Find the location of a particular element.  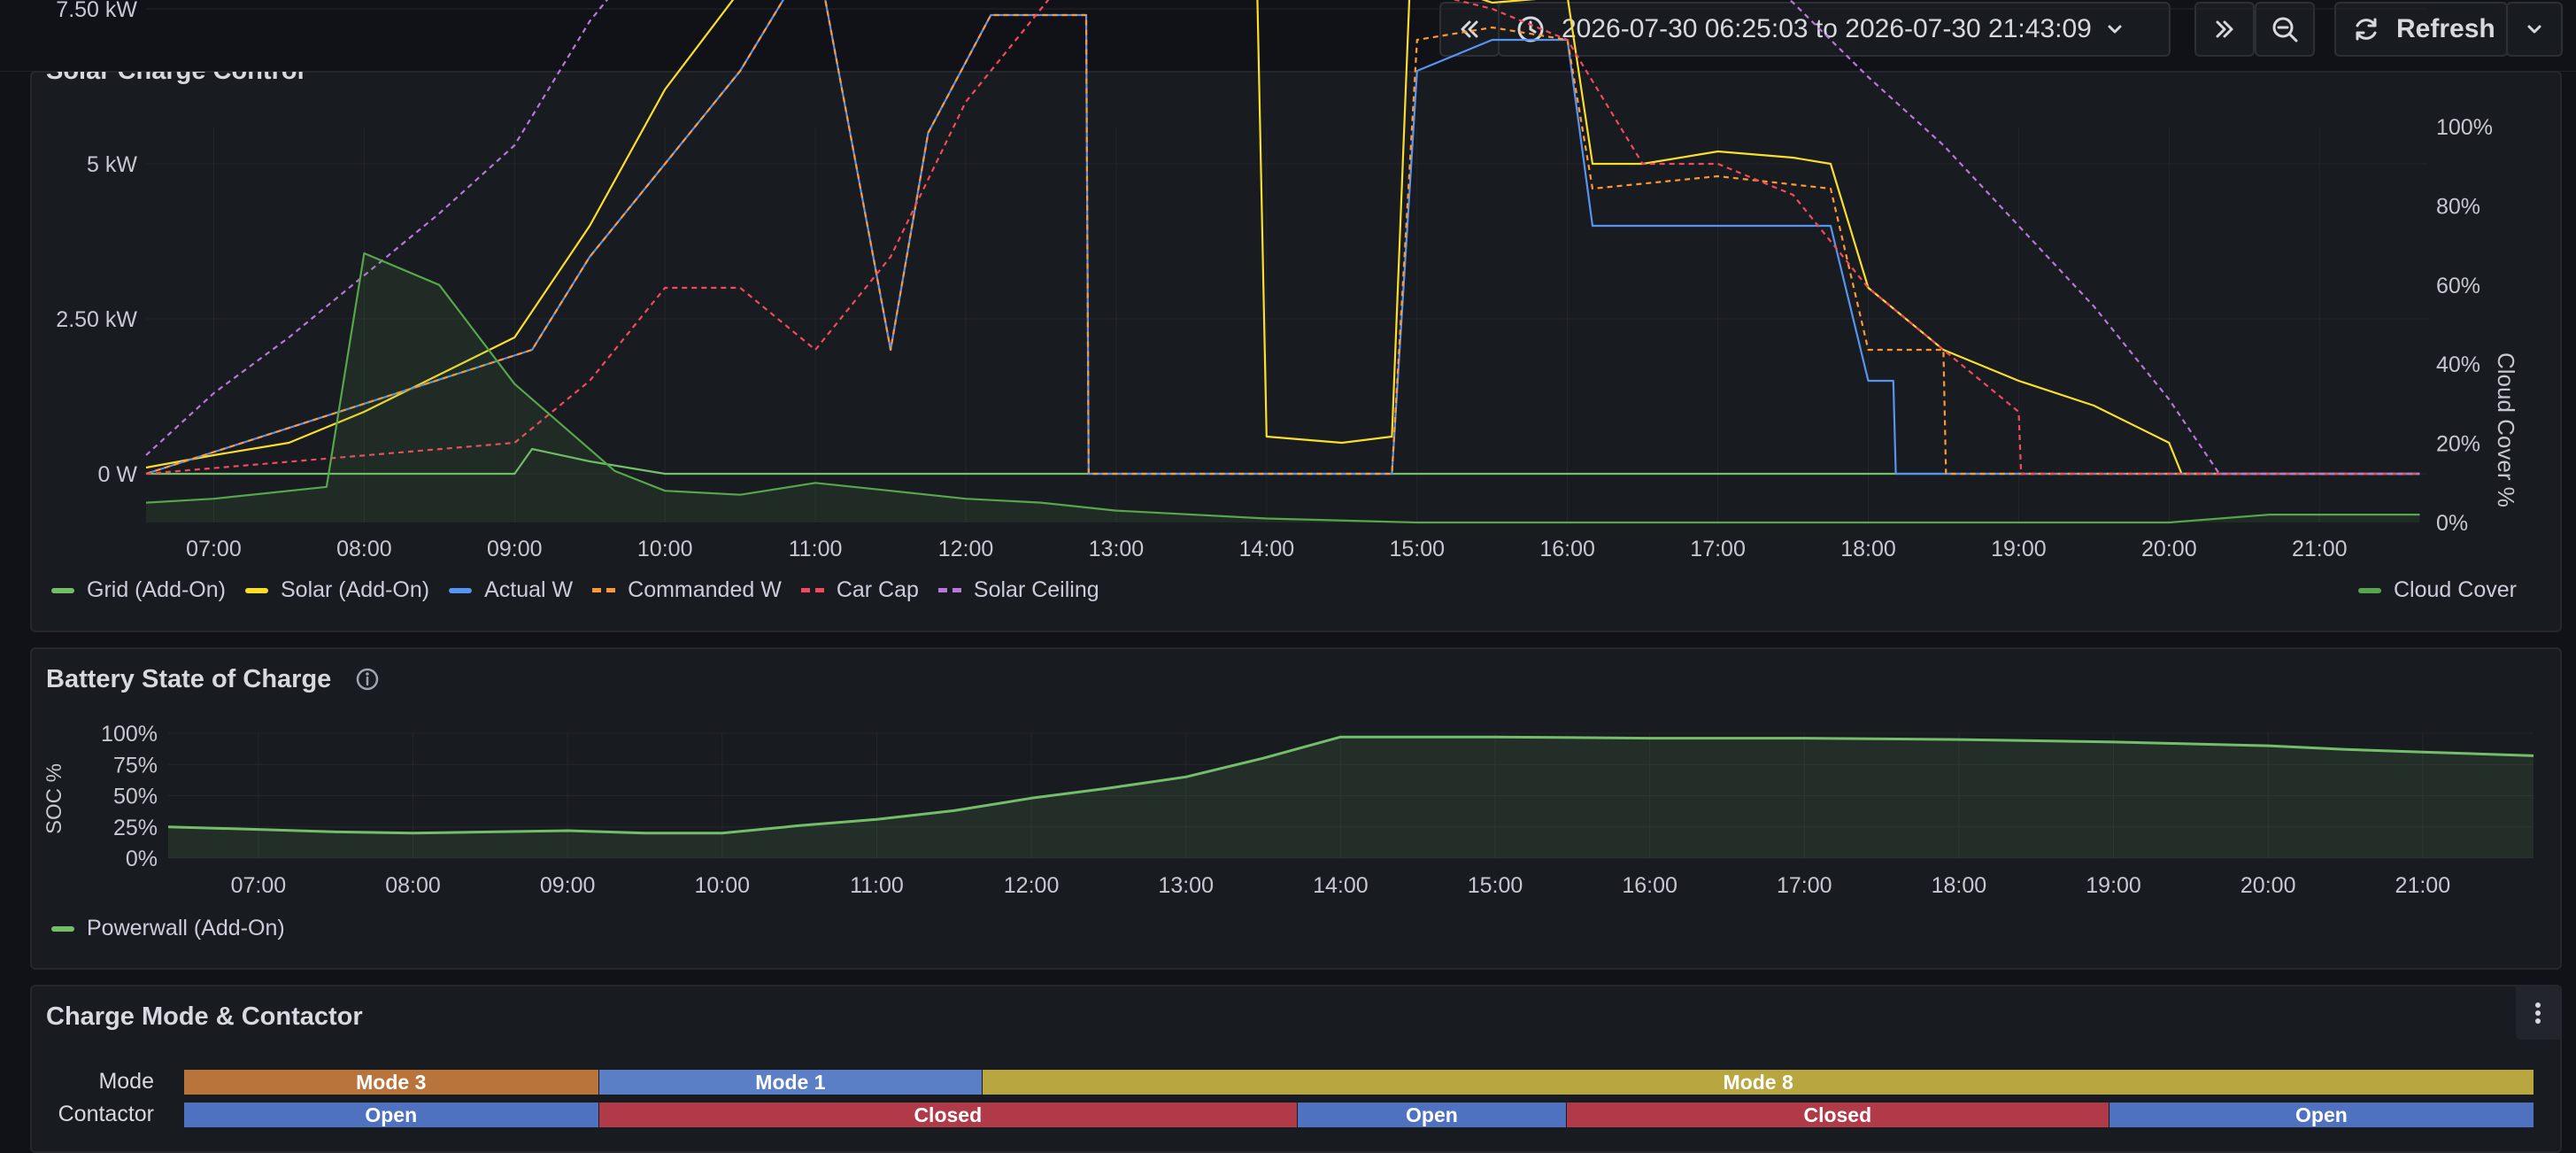

legend-item-cloud-cover: Cloud Cover is located at coordinates (2437, 590).